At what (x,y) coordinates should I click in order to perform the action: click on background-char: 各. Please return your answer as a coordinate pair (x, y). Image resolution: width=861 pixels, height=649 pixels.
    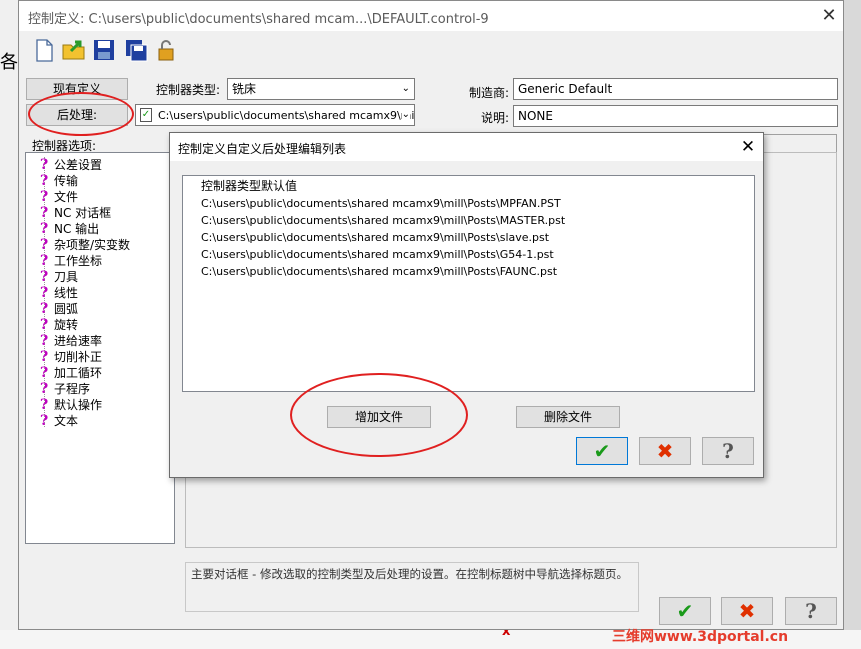
    Looking at the image, I should click on (9, 62).